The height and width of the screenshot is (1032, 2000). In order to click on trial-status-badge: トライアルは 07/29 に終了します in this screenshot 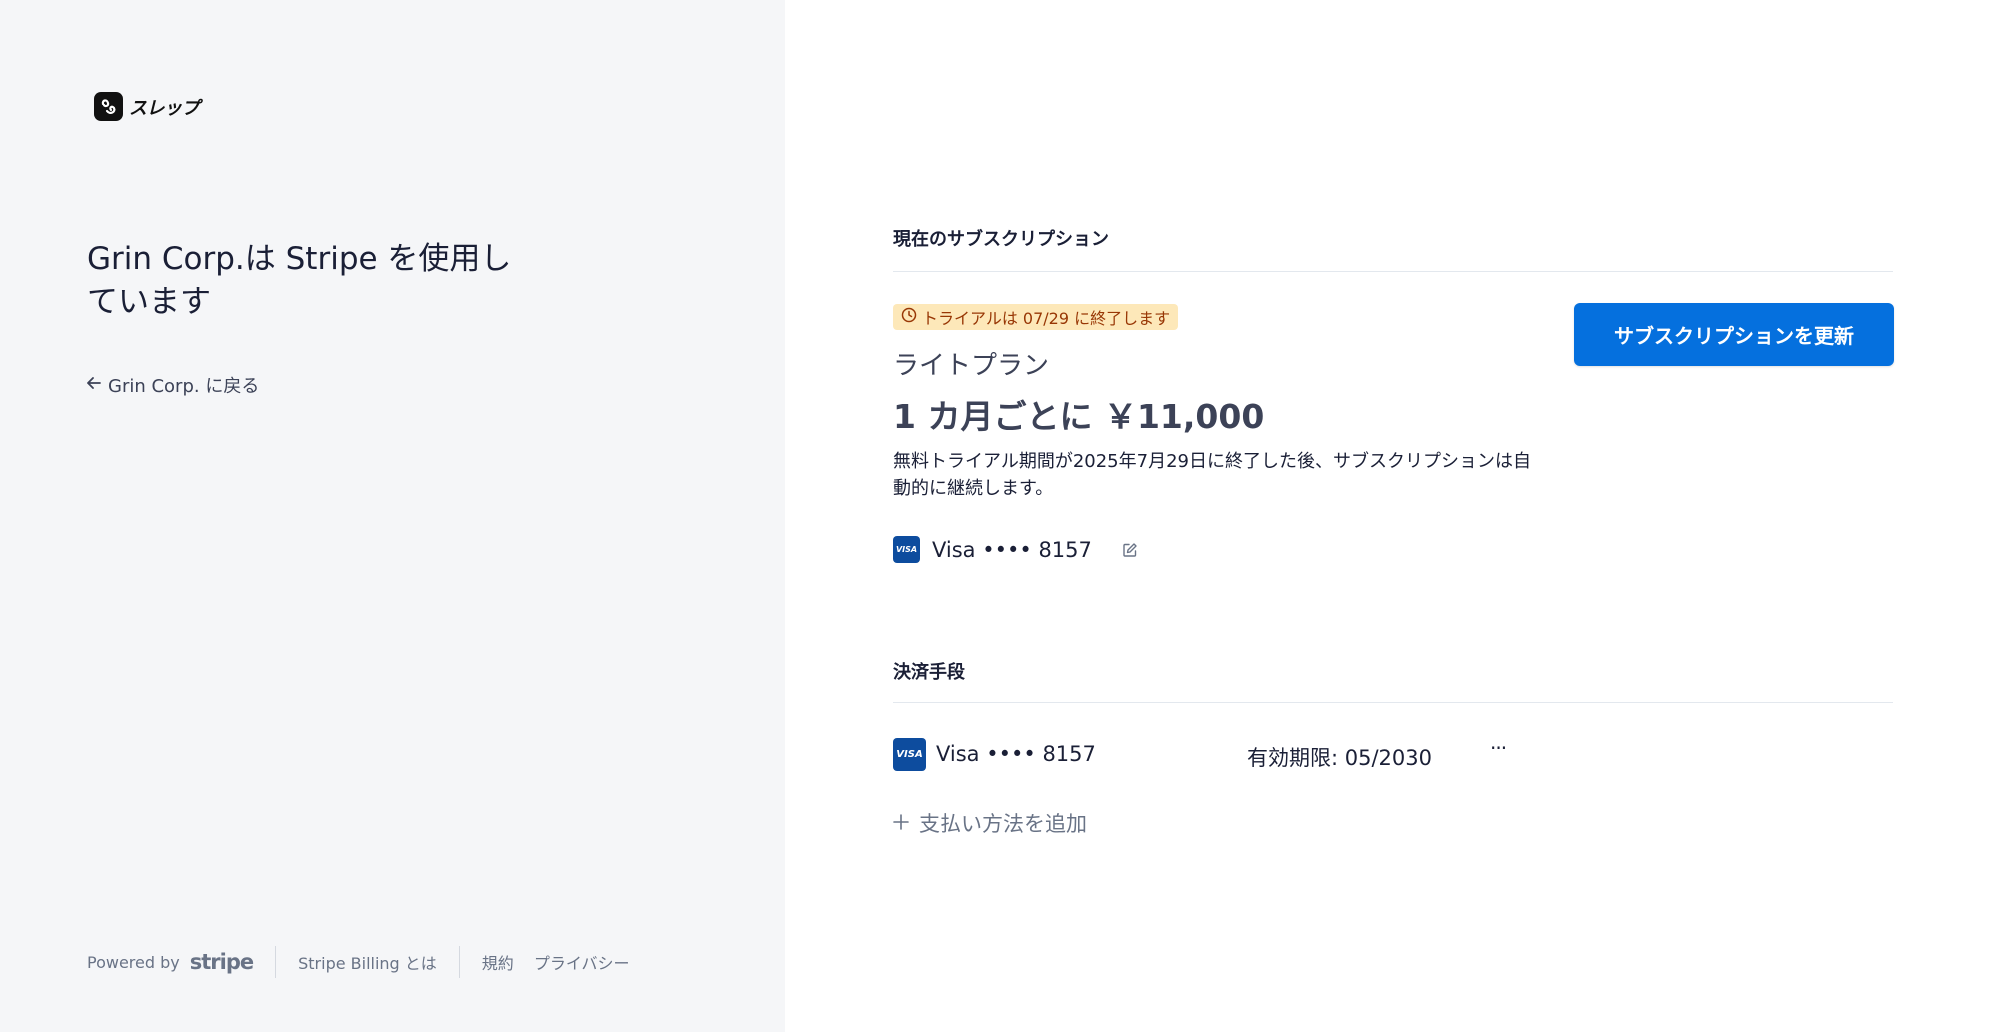, I will do `click(1036, 317)`.